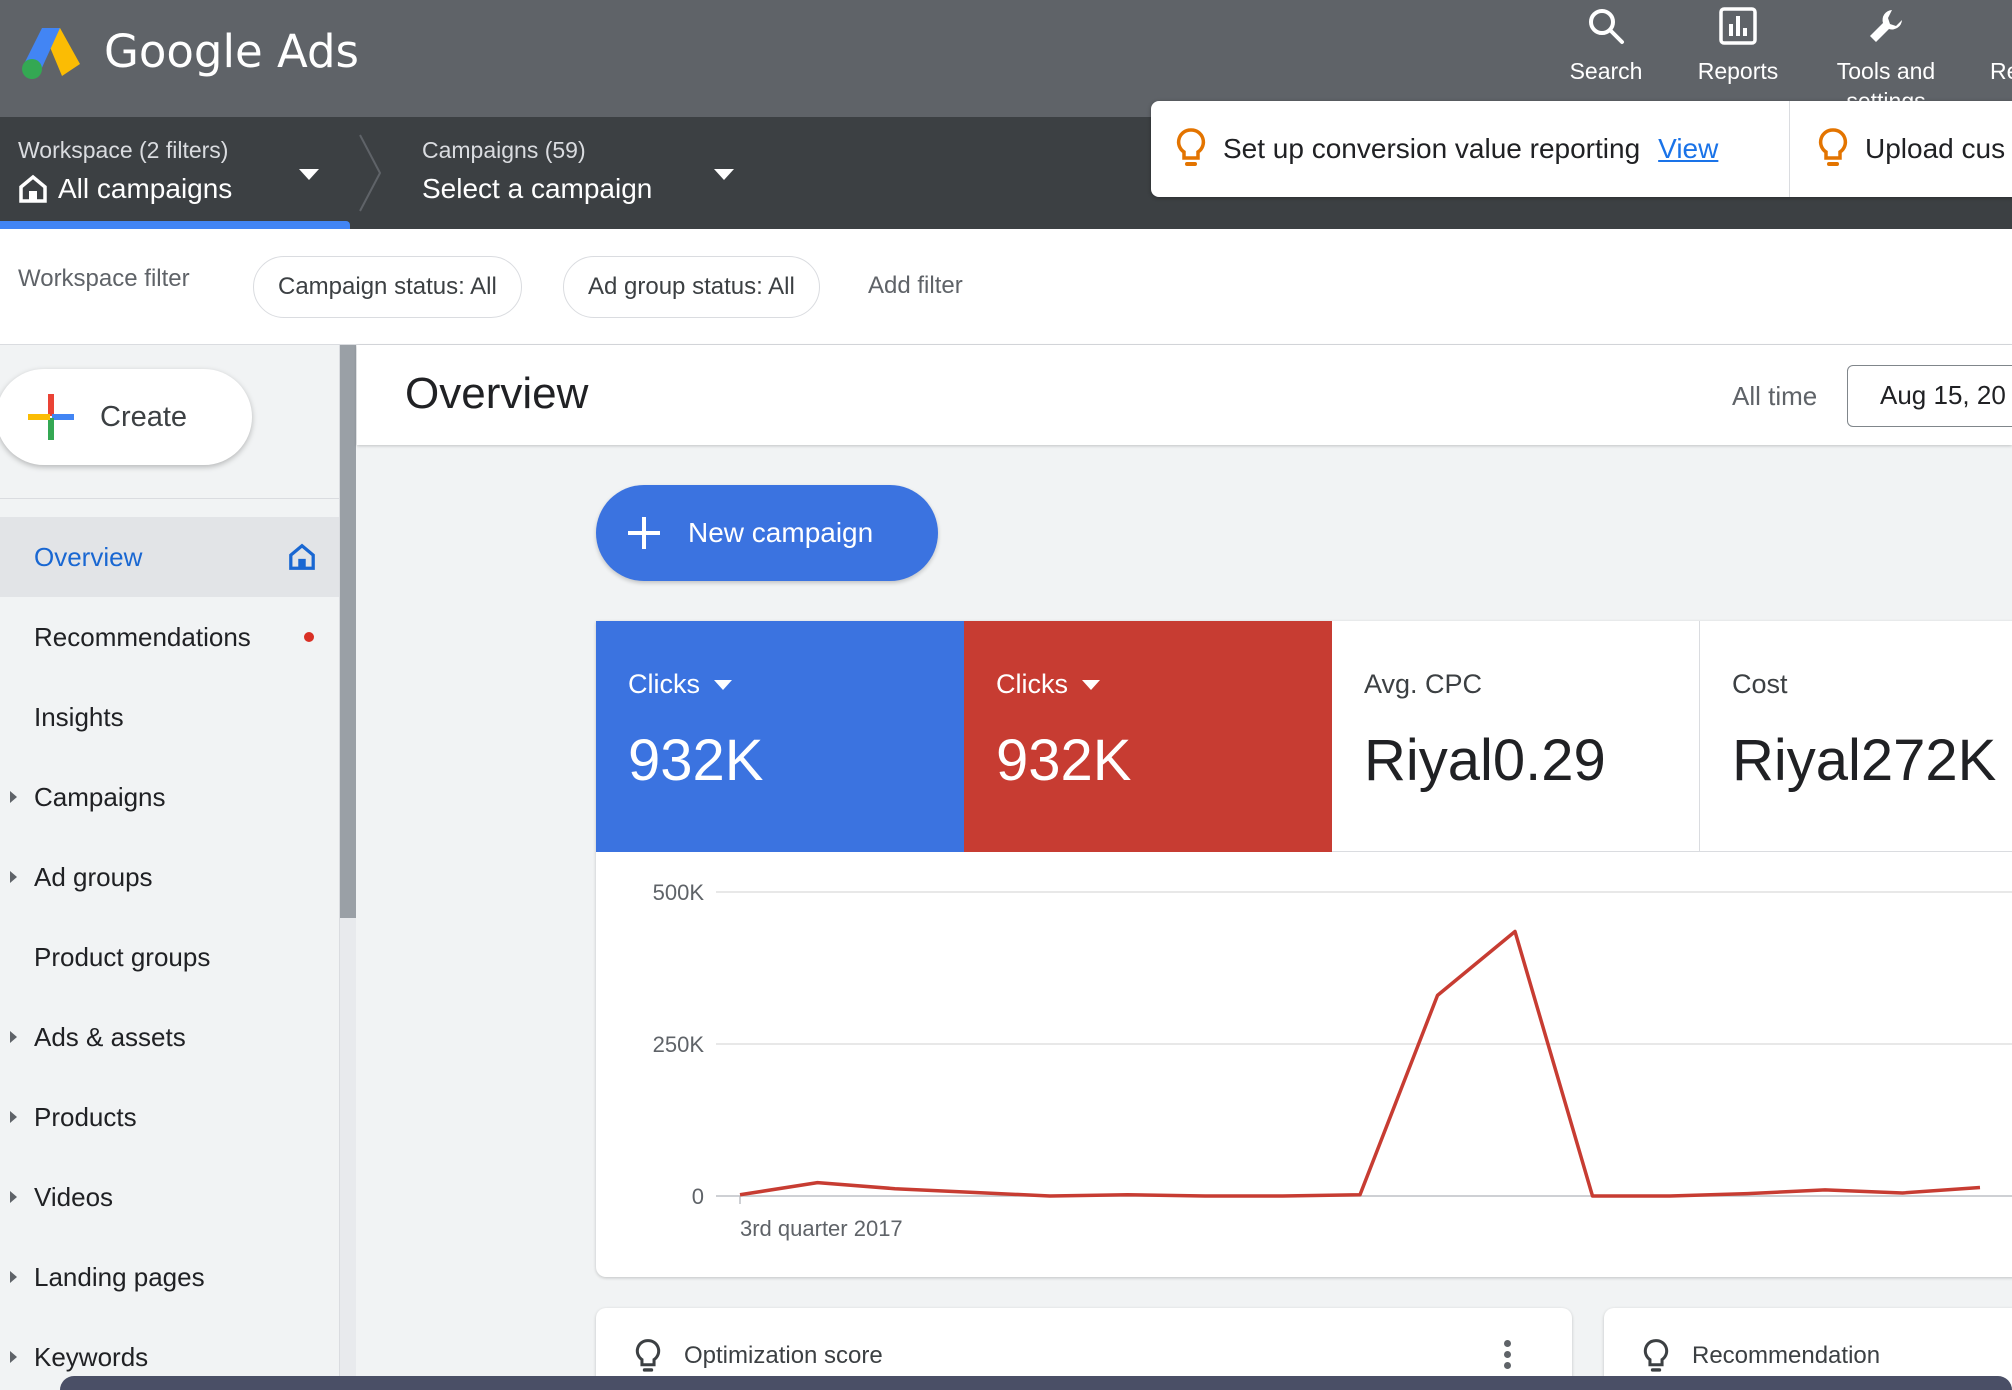 Image resolution: width=2012 pixels, height=1390 pixels. What do you see at coordinates (169, 1037) in the screenshot?
I see `sidebar-item-ads-assets: Ads & assets` at bounding box center [169, 1037].